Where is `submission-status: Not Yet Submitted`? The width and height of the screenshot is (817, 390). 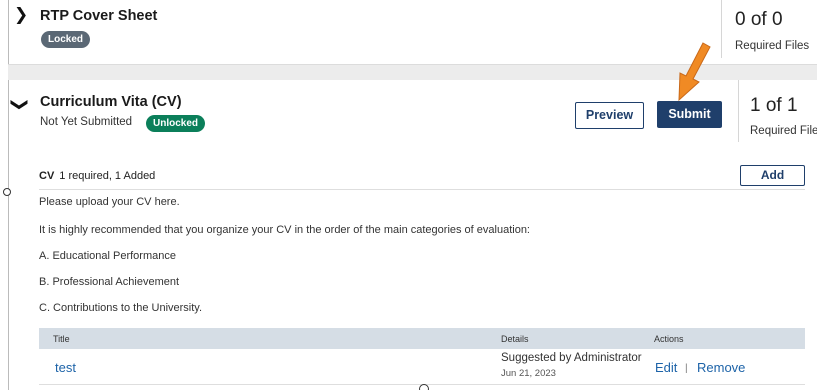
submission-status: Not Yet Submitted is located at coordinates (86, 122).